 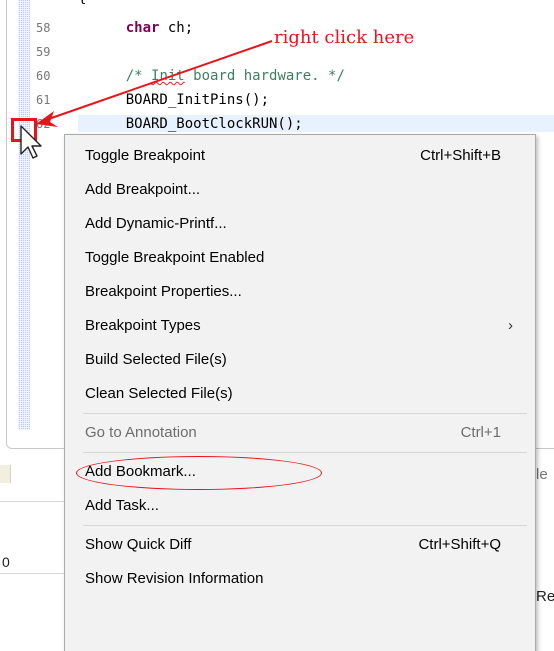 I want to click on annotation-ellipse, so click(x=199, y=473).